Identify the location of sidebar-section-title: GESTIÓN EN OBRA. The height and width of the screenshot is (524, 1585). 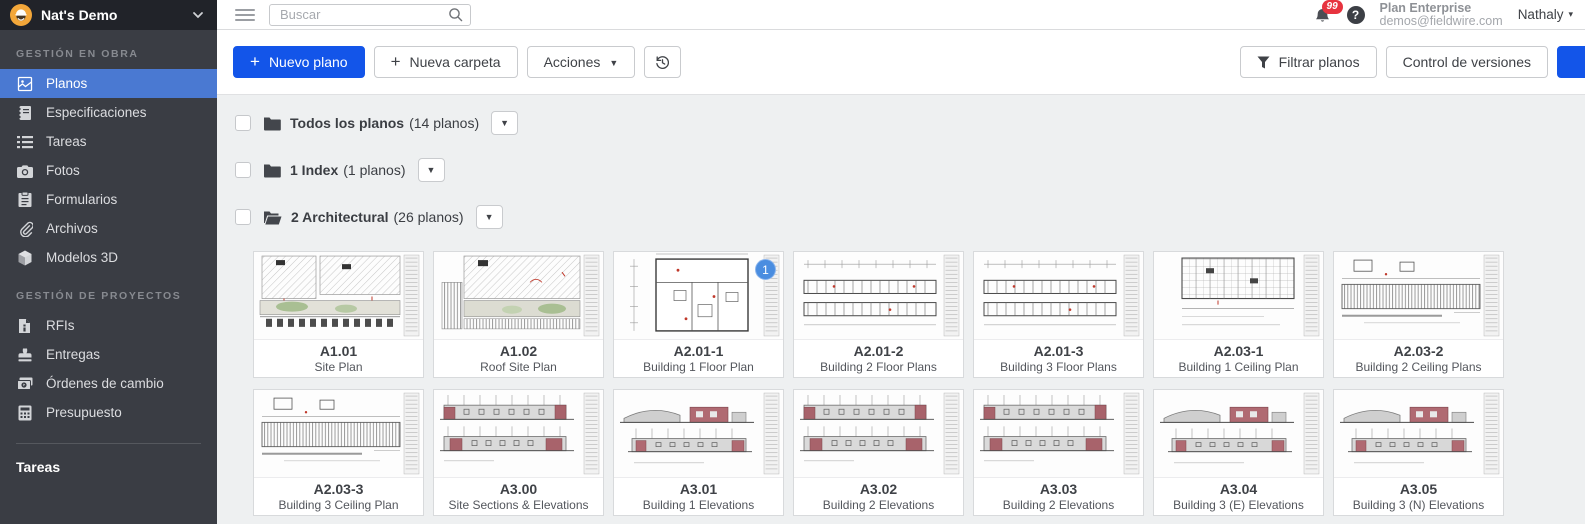
(77, 54).